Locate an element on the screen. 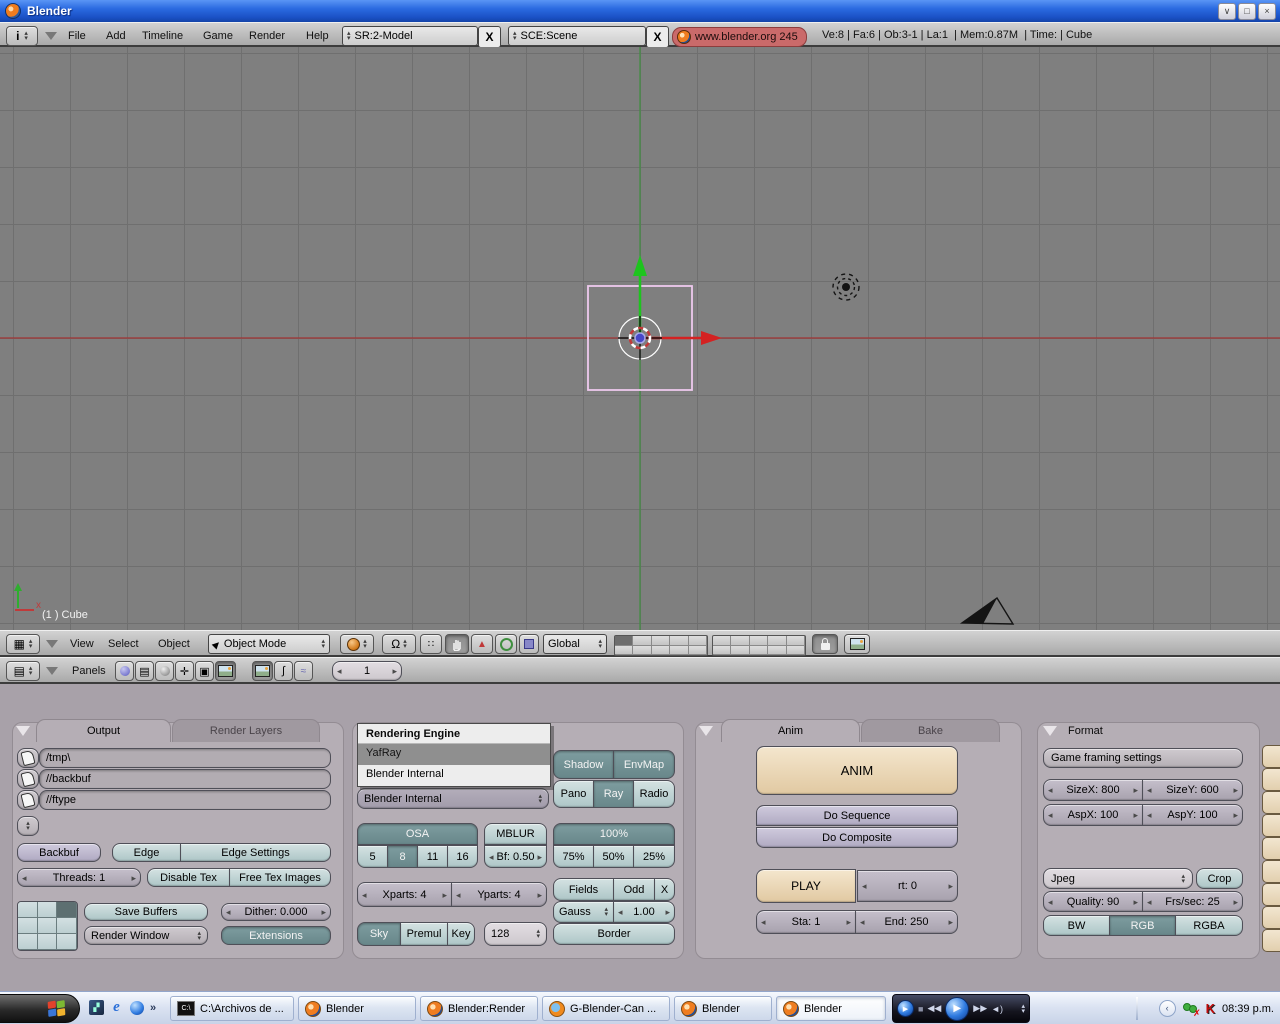  file-format-selector: Jpeg ▴ ▾ is located at coordinates (1118, 878).